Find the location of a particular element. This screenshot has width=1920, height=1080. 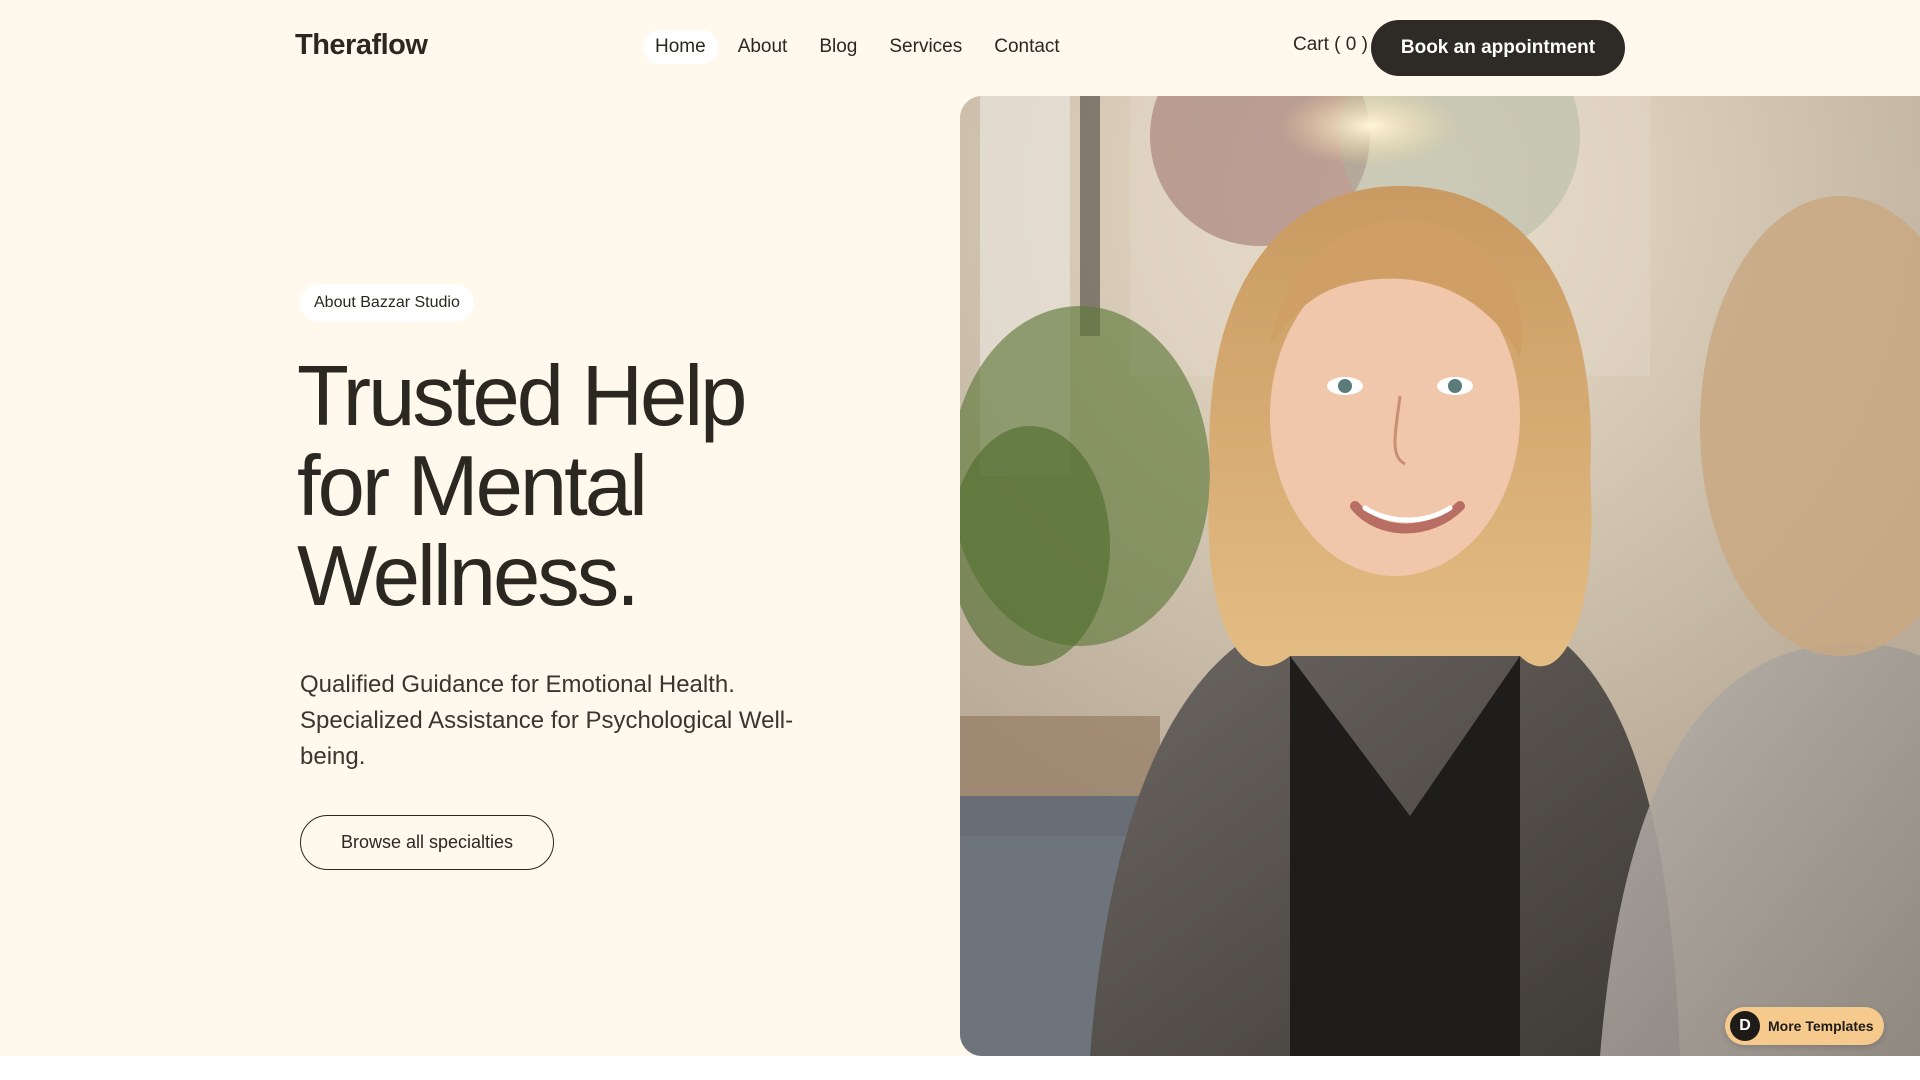

nav-item-blog: Blog is located at coordinates (838, 47).